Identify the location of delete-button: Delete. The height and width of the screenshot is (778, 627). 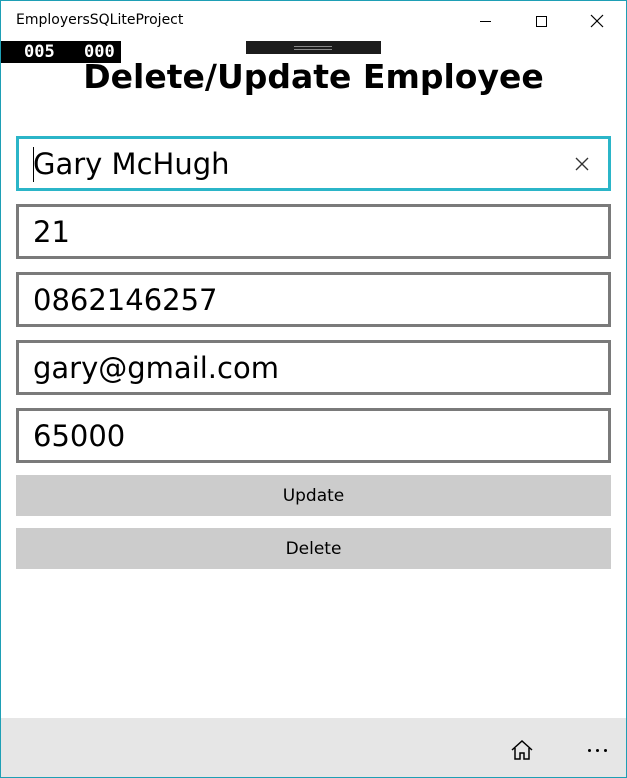
(313, 548).